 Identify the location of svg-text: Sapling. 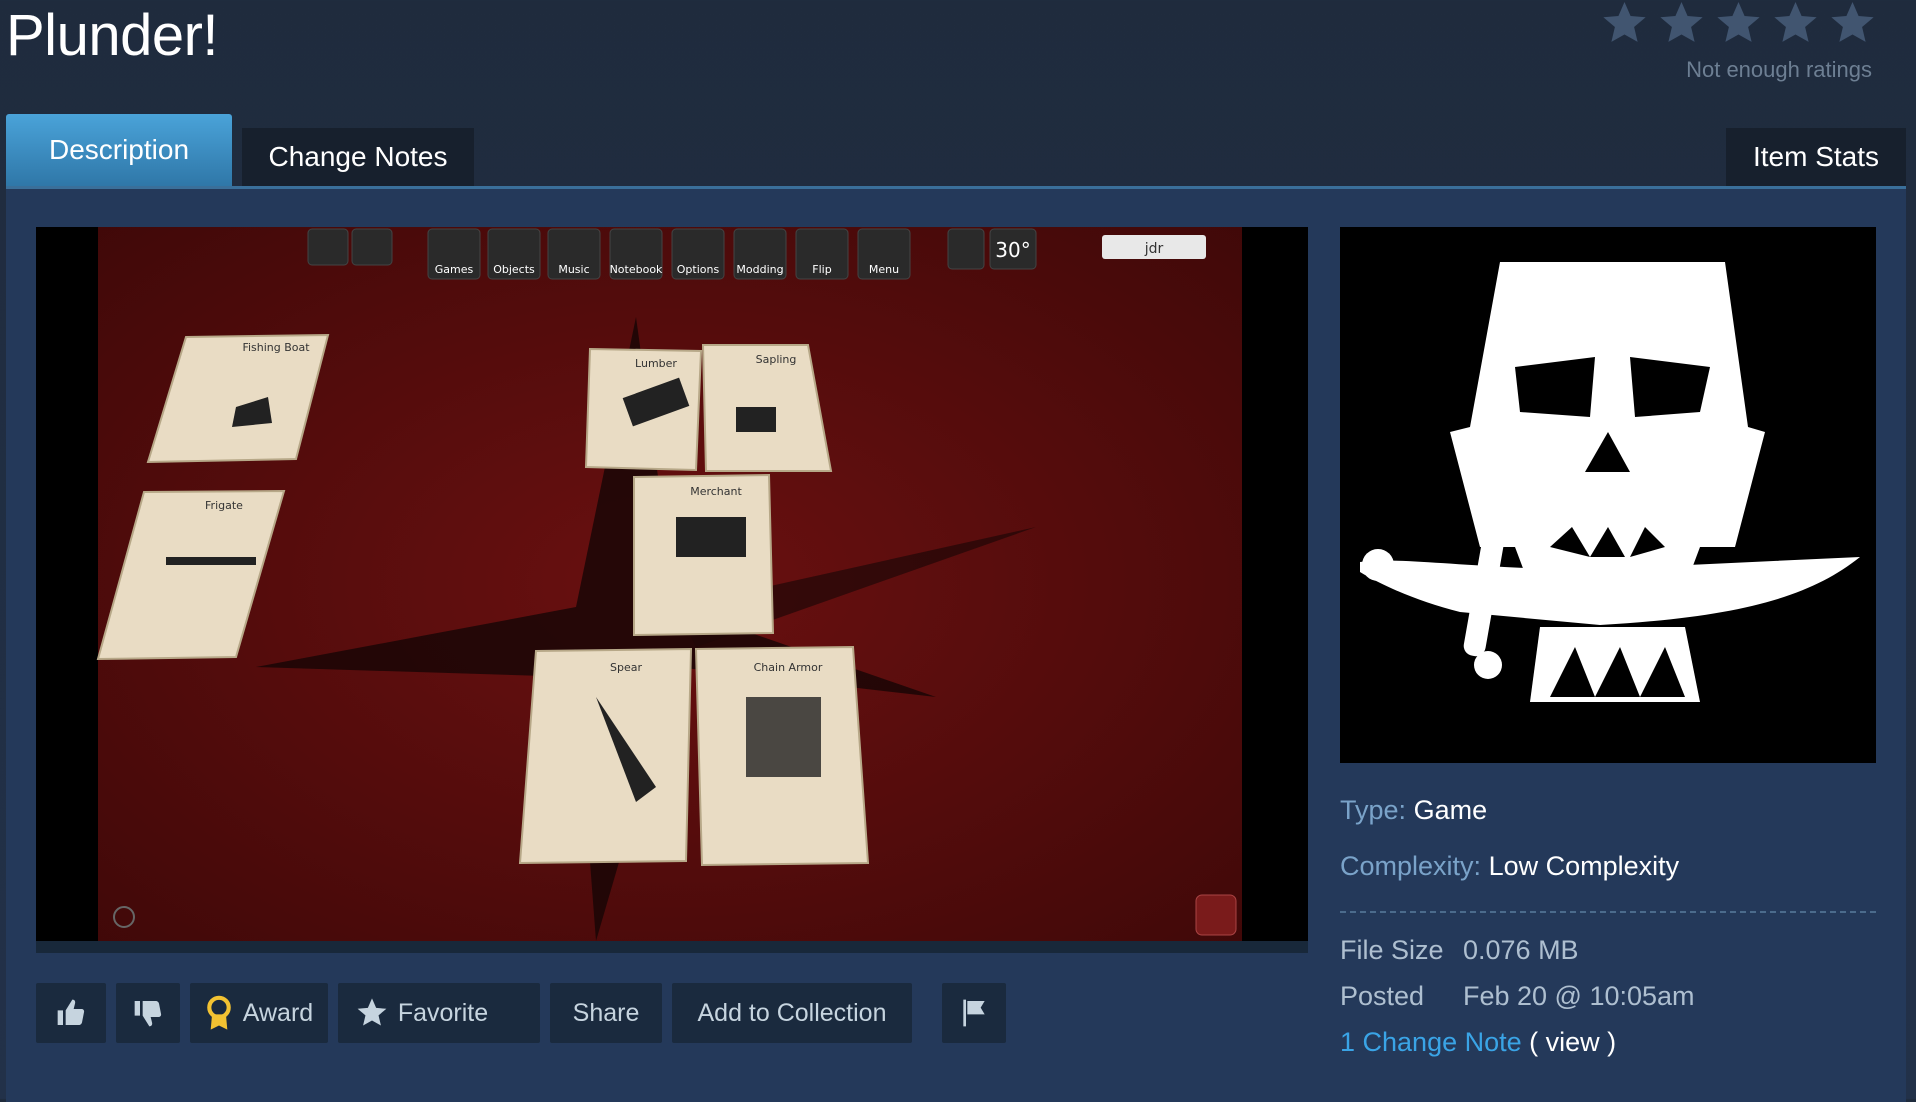
(776, 359).